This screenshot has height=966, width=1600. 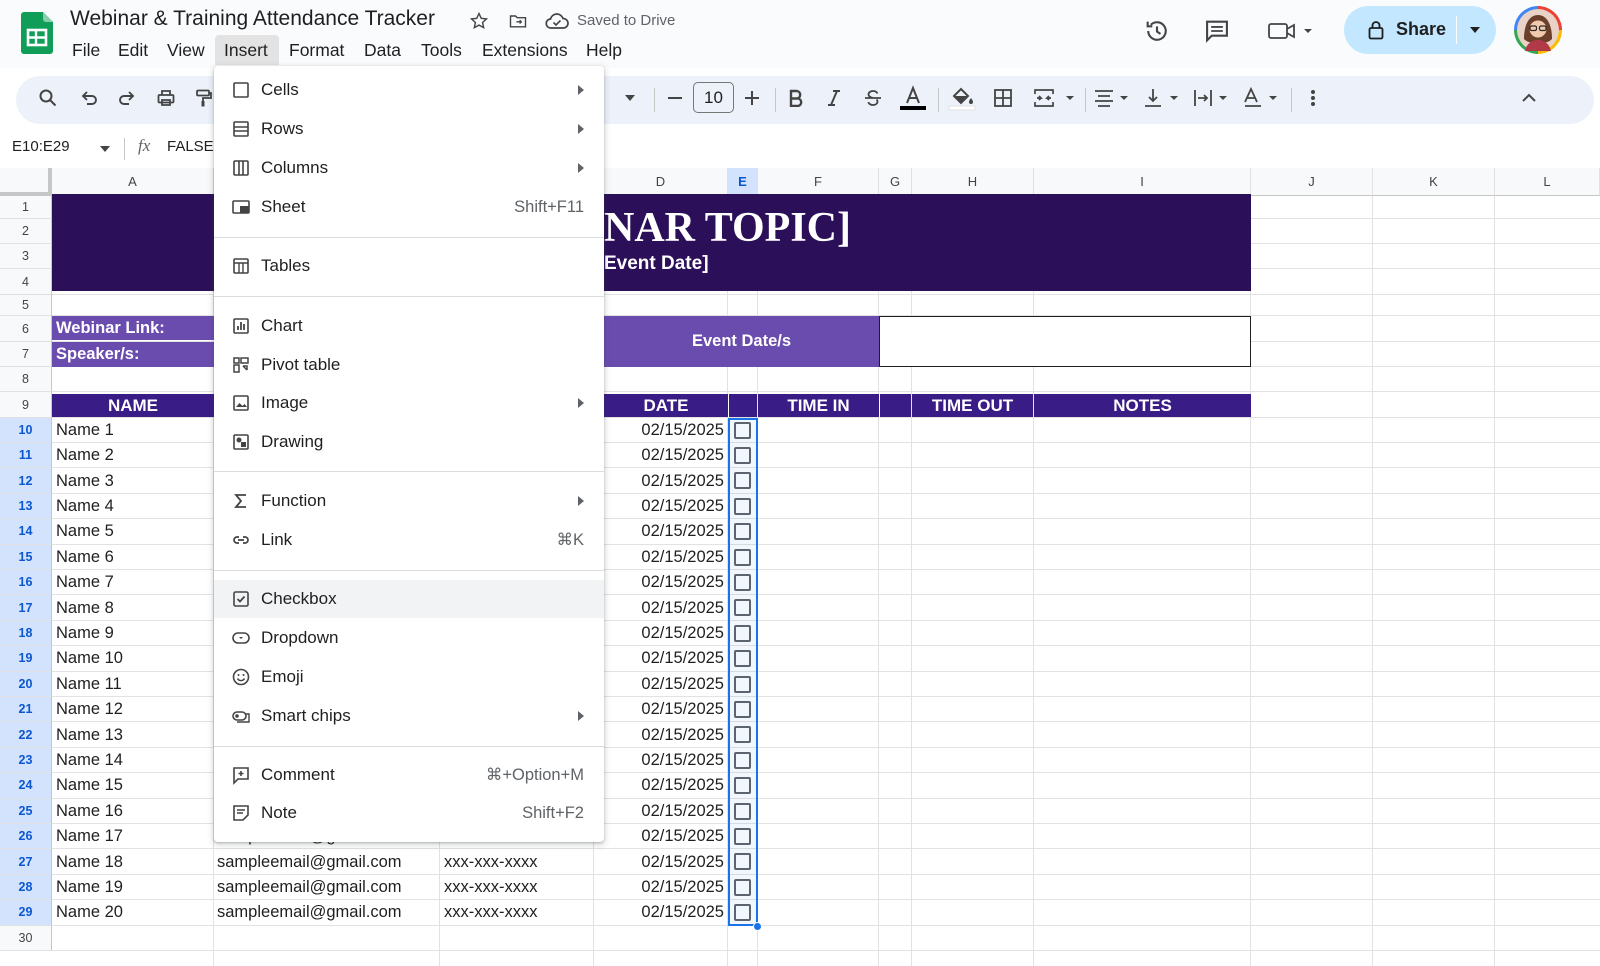 I want to click on cloud-saved-icon, so click(x=557, y=21).